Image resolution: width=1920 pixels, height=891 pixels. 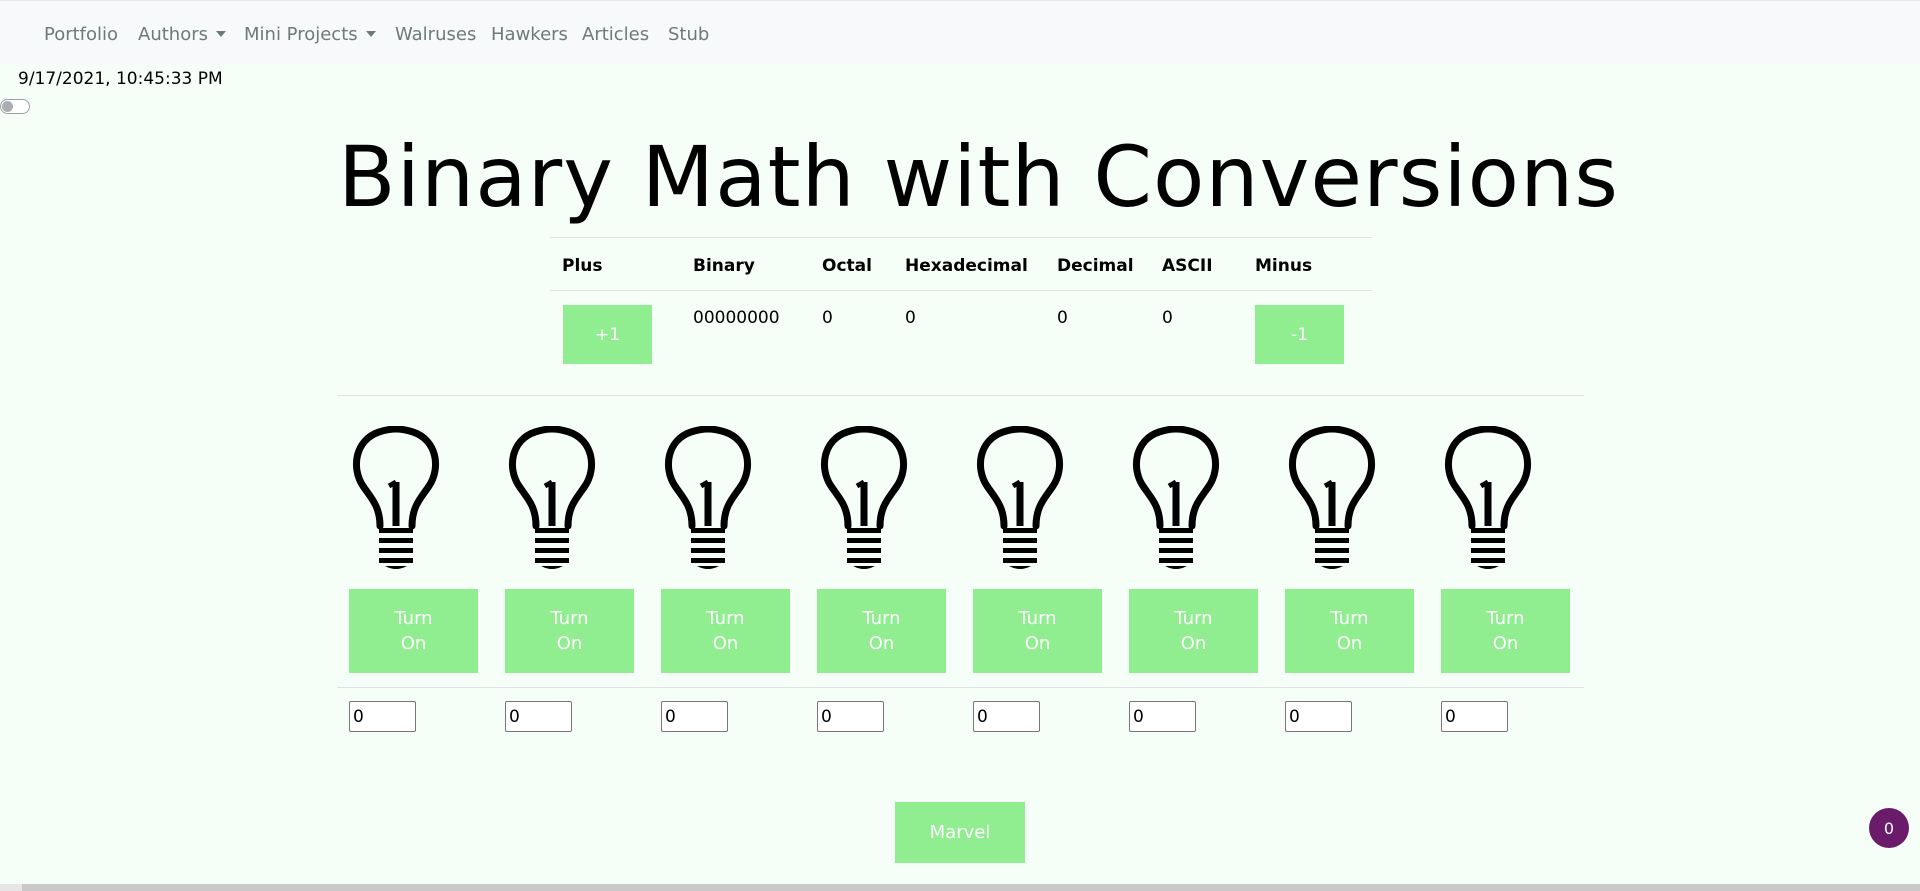 What do you see at coordinates (910, 318) in the screenshot?
I see `hexadecimal-value: 0` at bounding box center [910, 318].